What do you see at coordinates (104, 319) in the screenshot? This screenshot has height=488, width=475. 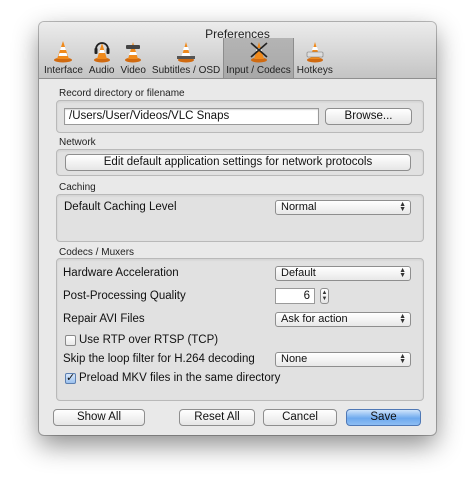 I see `repair-avi-label: Repair AVI Files` at bounding box center [104, 319].